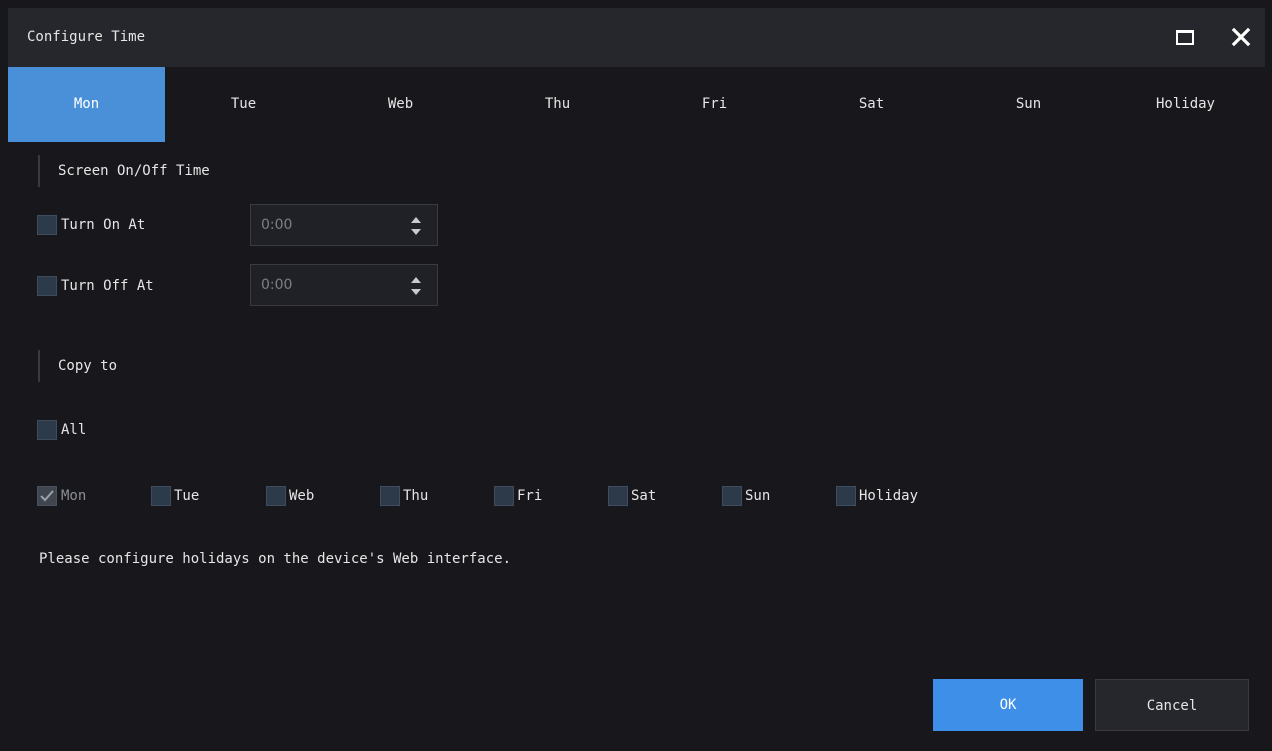  Describe the element at coordinates (758, 496) in the screenshot. I see `copy-sun-label: Sun` at that location.